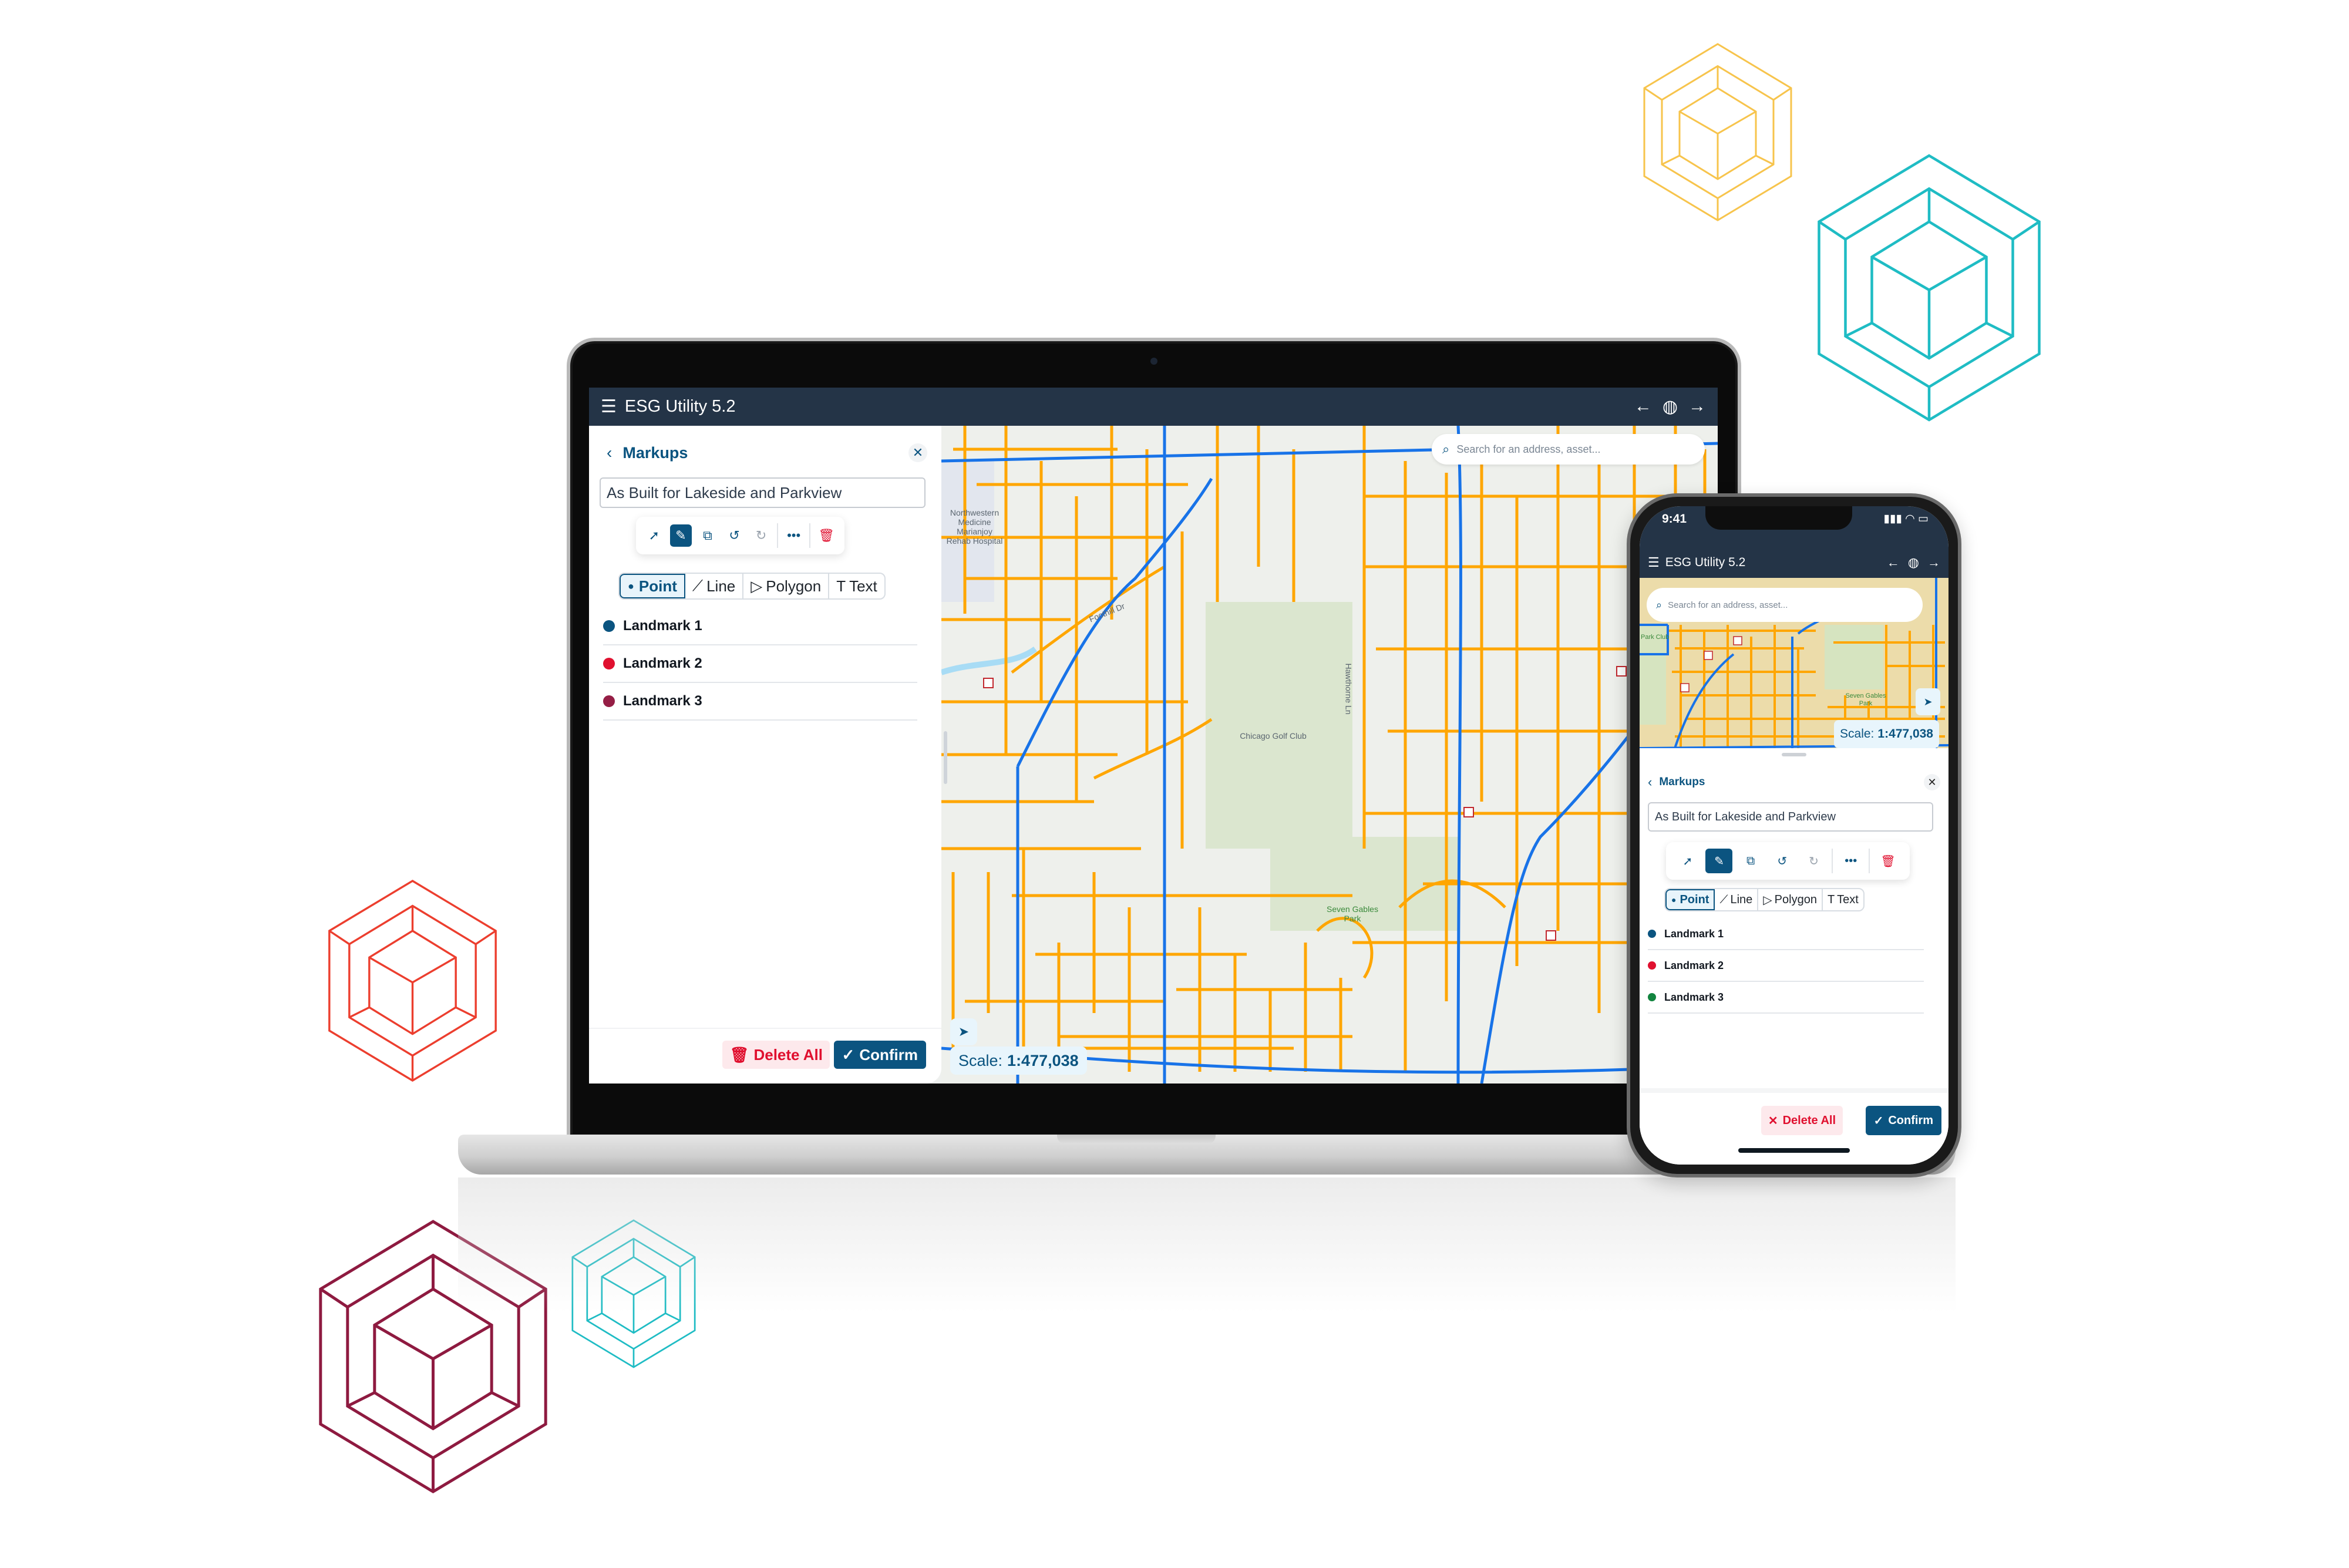 The width and height of the screenshot is (2349, 1568). I want to click on delete-all-button: 🗑 Delete All, so click(776, 1055).